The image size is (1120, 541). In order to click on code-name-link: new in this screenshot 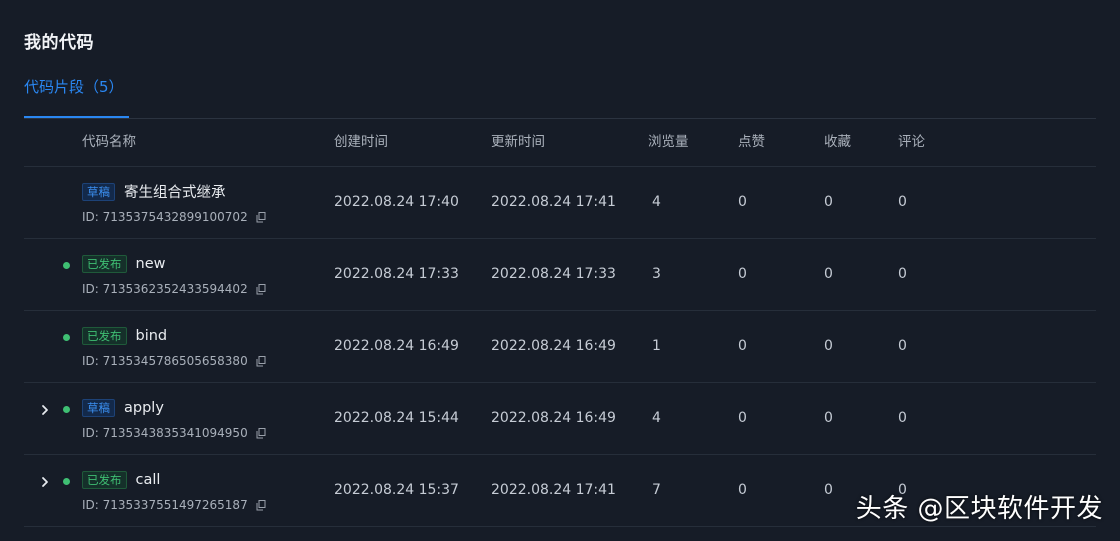, I will do `click(151, 264)`.